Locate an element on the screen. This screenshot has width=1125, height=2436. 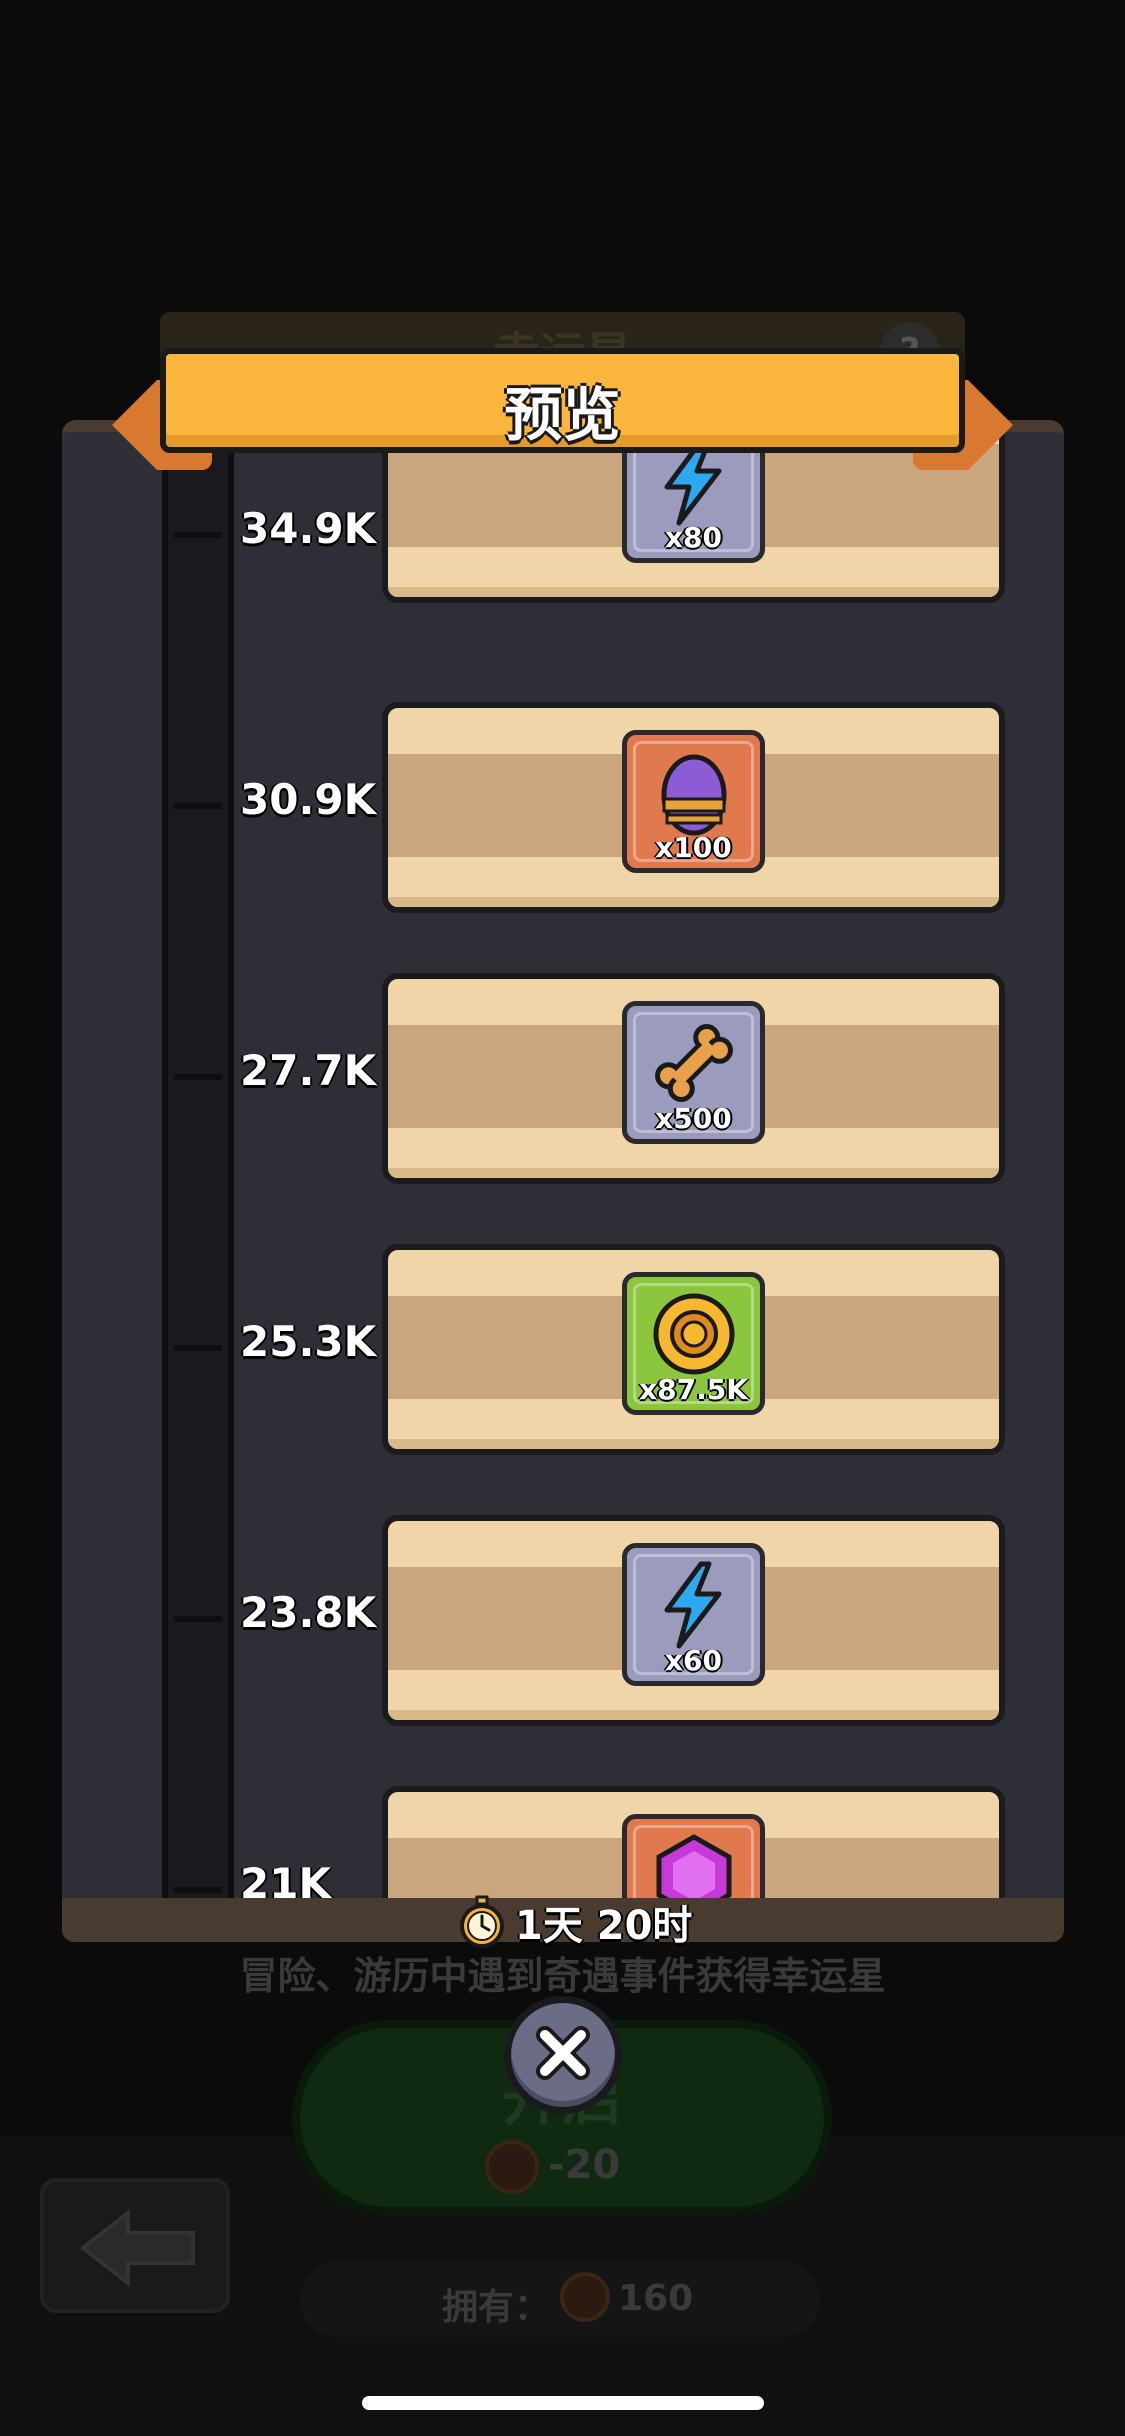
reward-quantity: x500 is located at coordinates (693, 1118).